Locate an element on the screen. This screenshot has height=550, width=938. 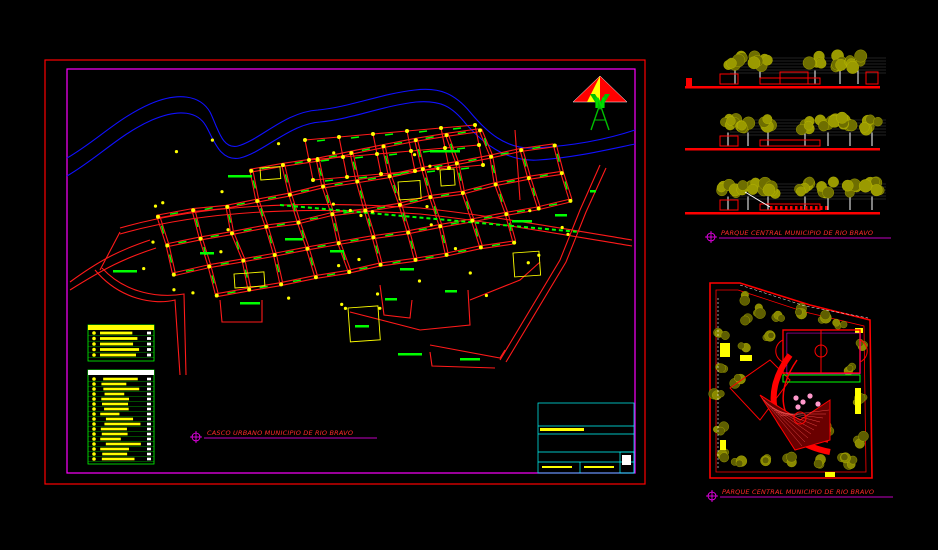
elevations-title: PARQUE CENTRAL MUNICIPIO DE RIO BRAVO is located at coordinates (798, 236).